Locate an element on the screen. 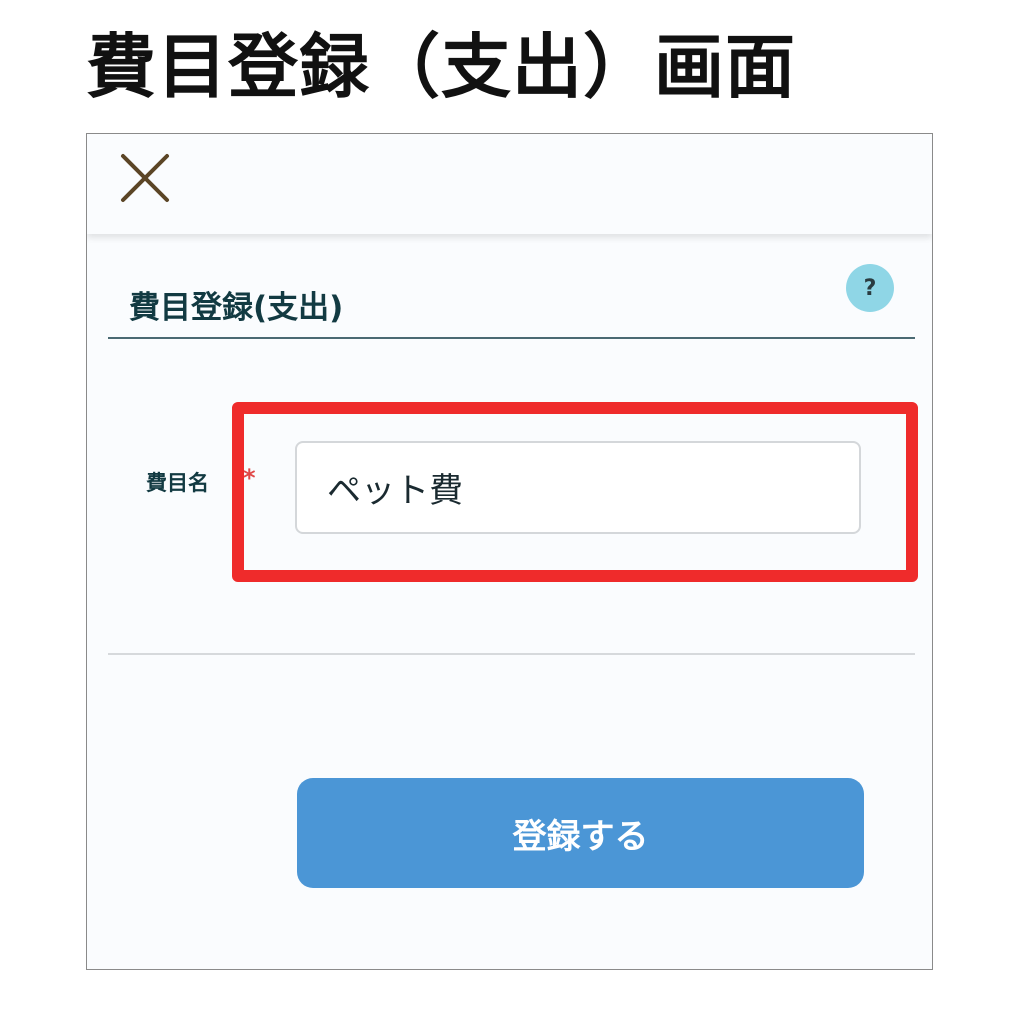 This screenshot has height=1030, width=1025. expense-name-label: 費目名 is located at coordinates (177, 483).